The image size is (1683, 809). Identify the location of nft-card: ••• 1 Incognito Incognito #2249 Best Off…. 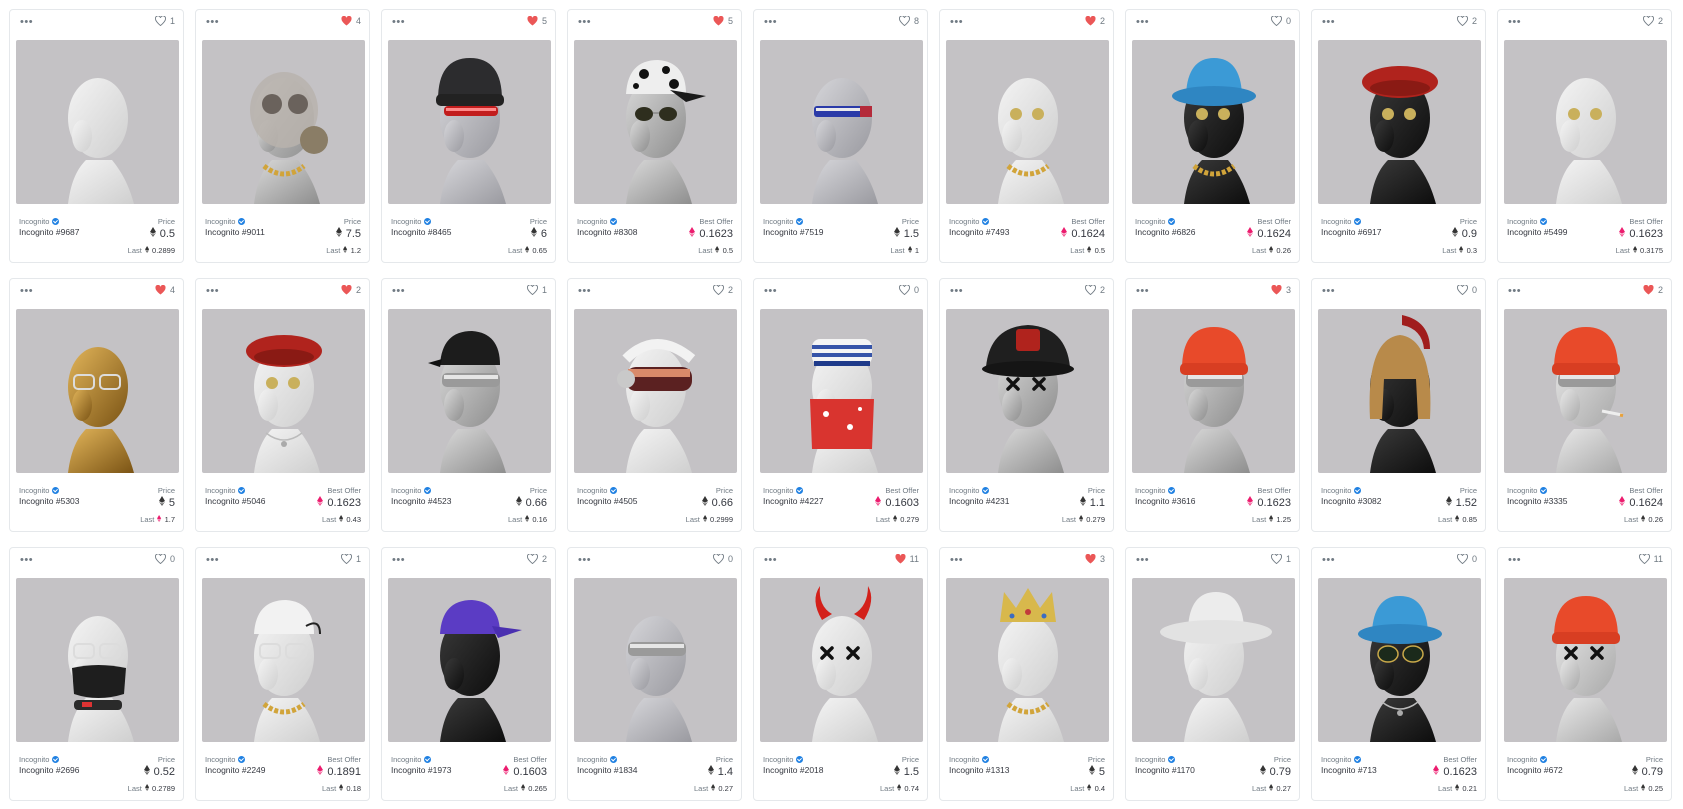
(282, 674).